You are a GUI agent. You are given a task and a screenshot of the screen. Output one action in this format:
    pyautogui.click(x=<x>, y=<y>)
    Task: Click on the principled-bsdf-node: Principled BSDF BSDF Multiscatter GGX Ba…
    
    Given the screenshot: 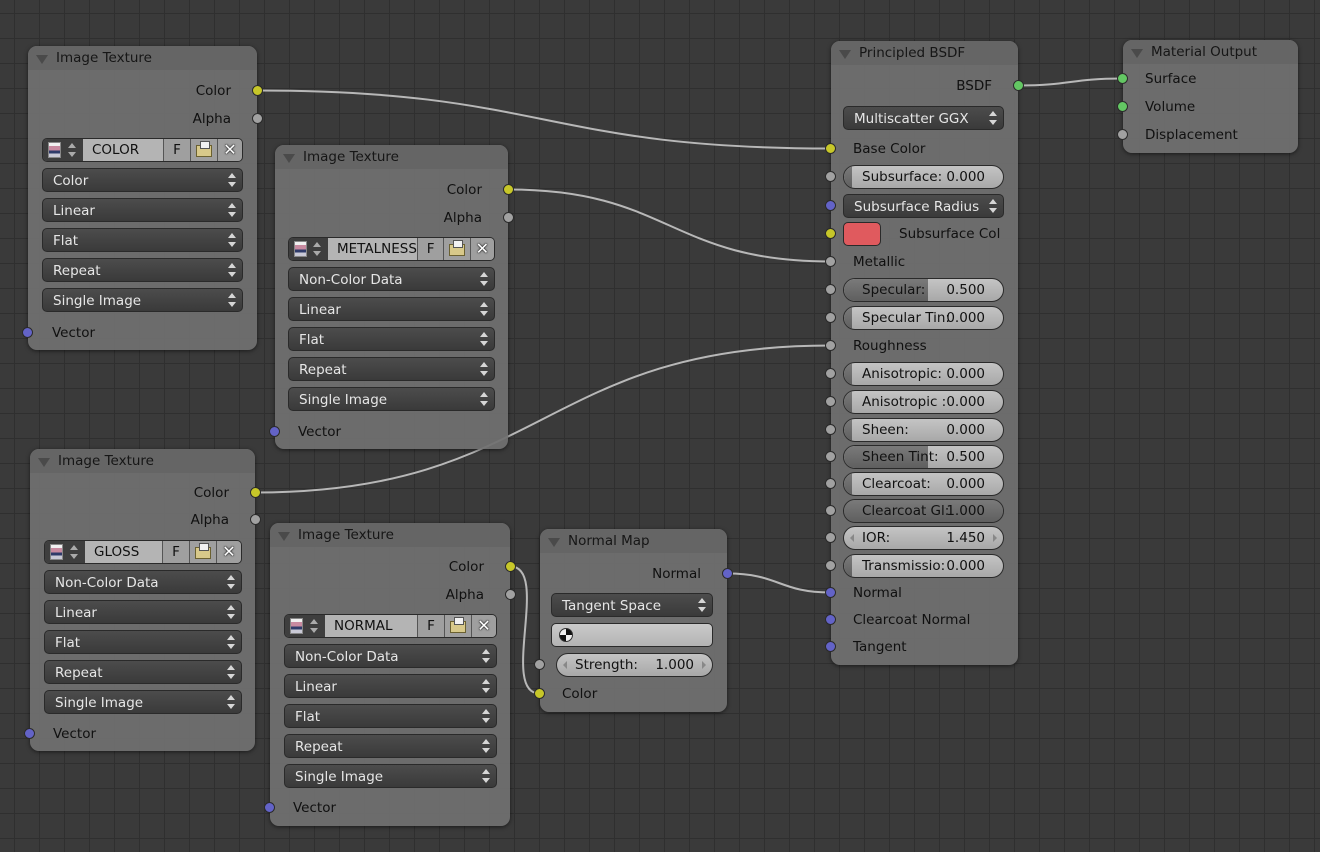 What is the action you would take?
    pyautogui.click(x=924, y=353)
    